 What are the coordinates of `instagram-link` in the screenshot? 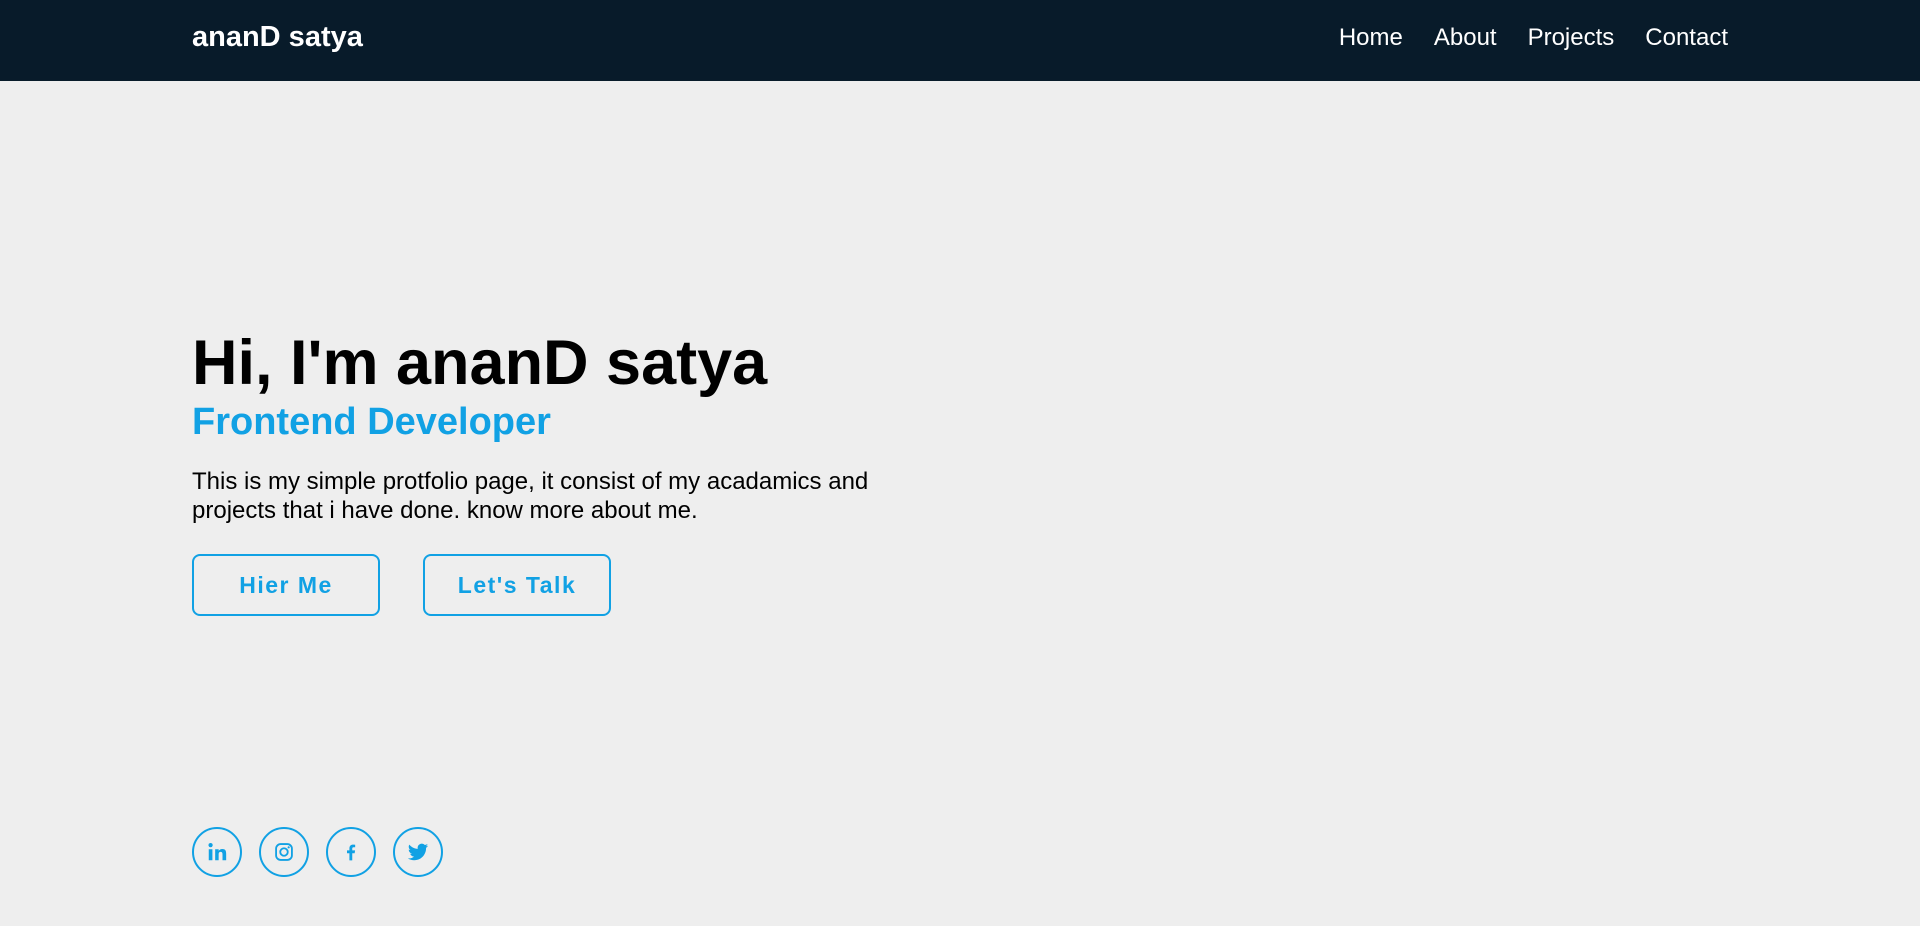 It's located at (284, 852).